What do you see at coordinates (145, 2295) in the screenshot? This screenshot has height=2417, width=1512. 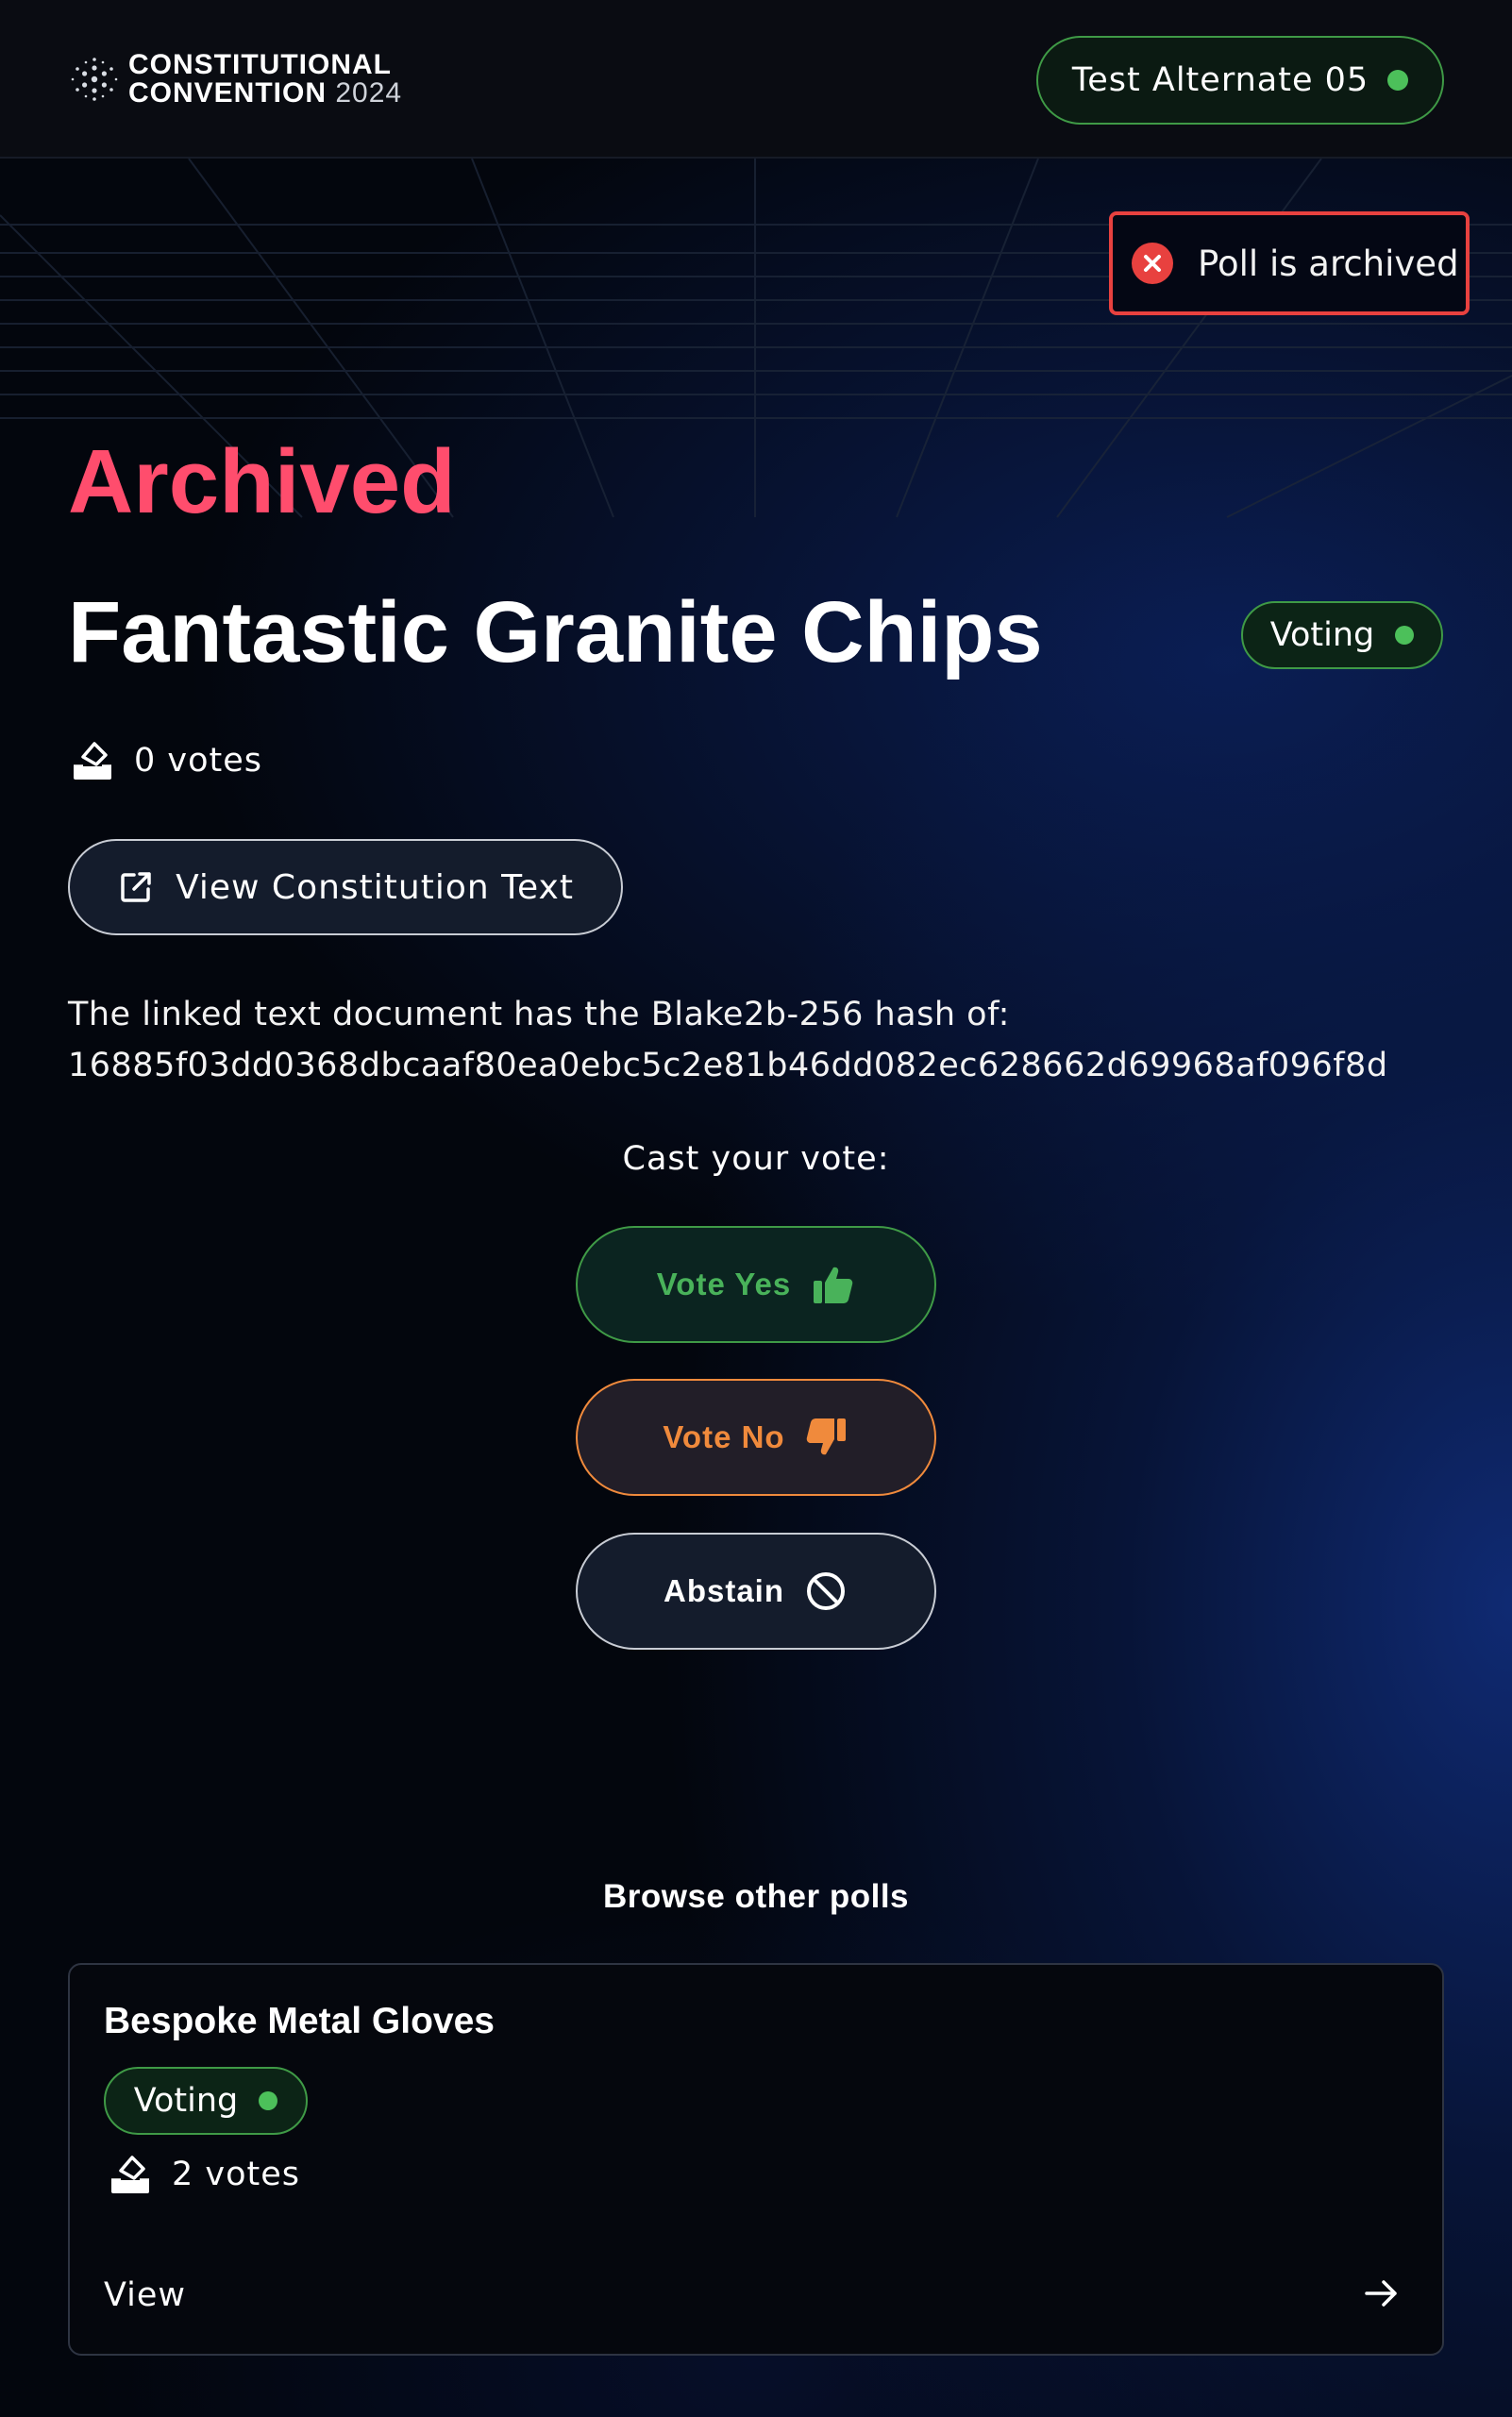 I see `poll-card-view-link: View` at bounding box center [145, 2295].